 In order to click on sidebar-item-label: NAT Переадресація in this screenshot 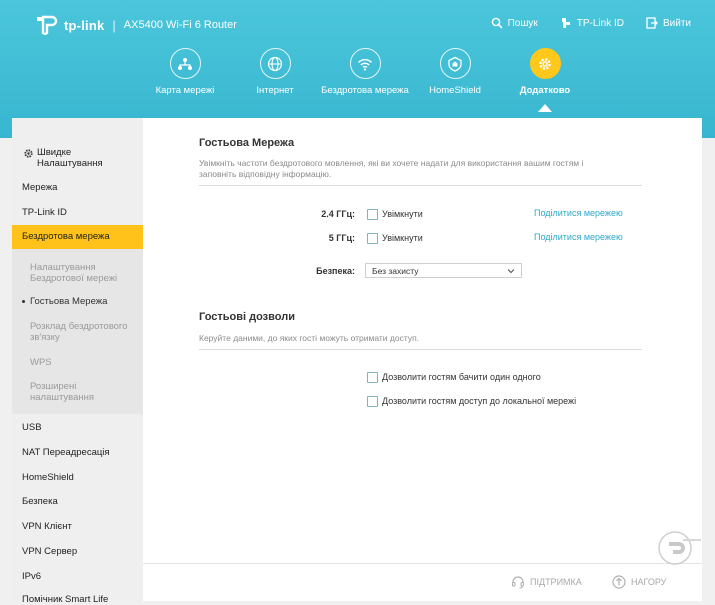, I will do `click(66, 452)`.